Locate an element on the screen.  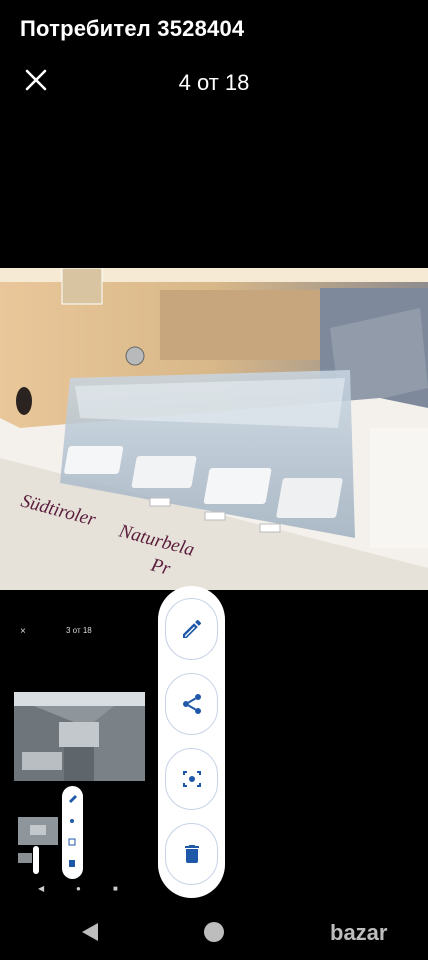
thumbnail-recents-icon: ■ is located at coordinates (115, 888).